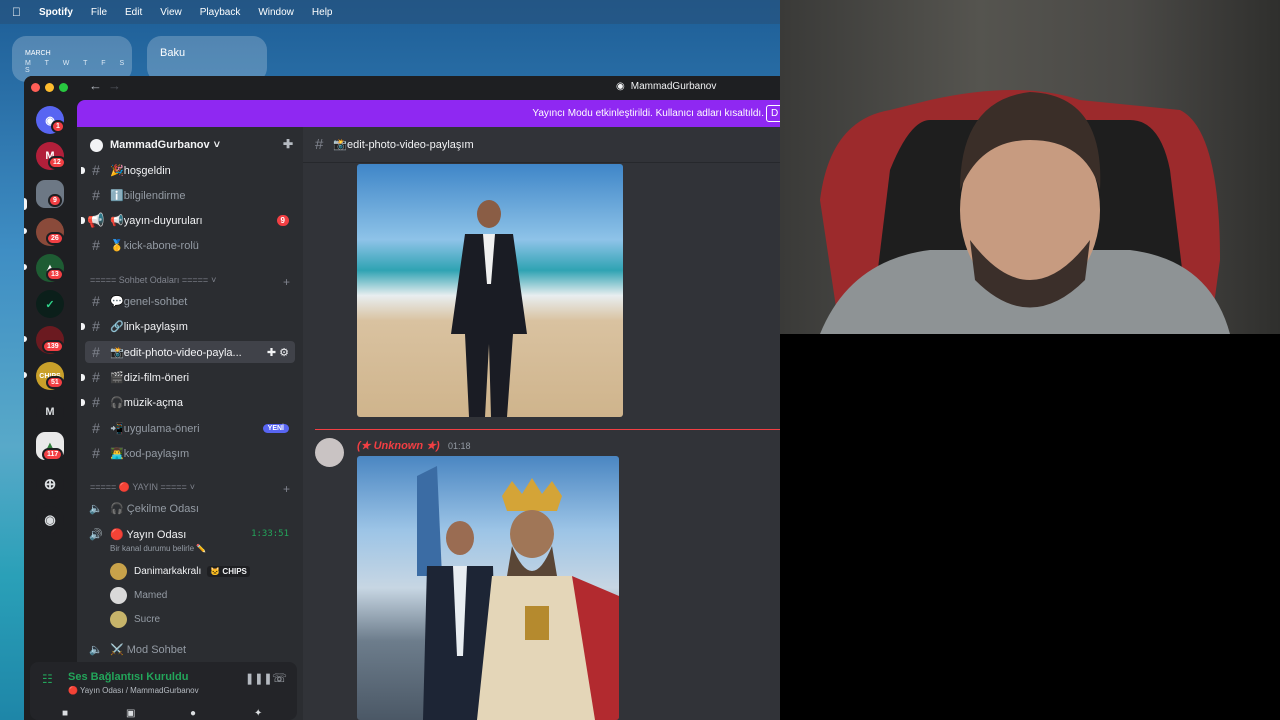  Describe the element at coordinates (278, 352) in the screenshot. I see `channel-settings-icons: ✚ ⚙` at that location.